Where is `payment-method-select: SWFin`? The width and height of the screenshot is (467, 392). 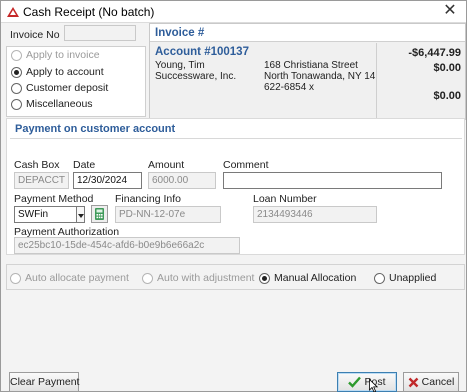 payment-method-select: SWFin is located at coordinates (45, 214).